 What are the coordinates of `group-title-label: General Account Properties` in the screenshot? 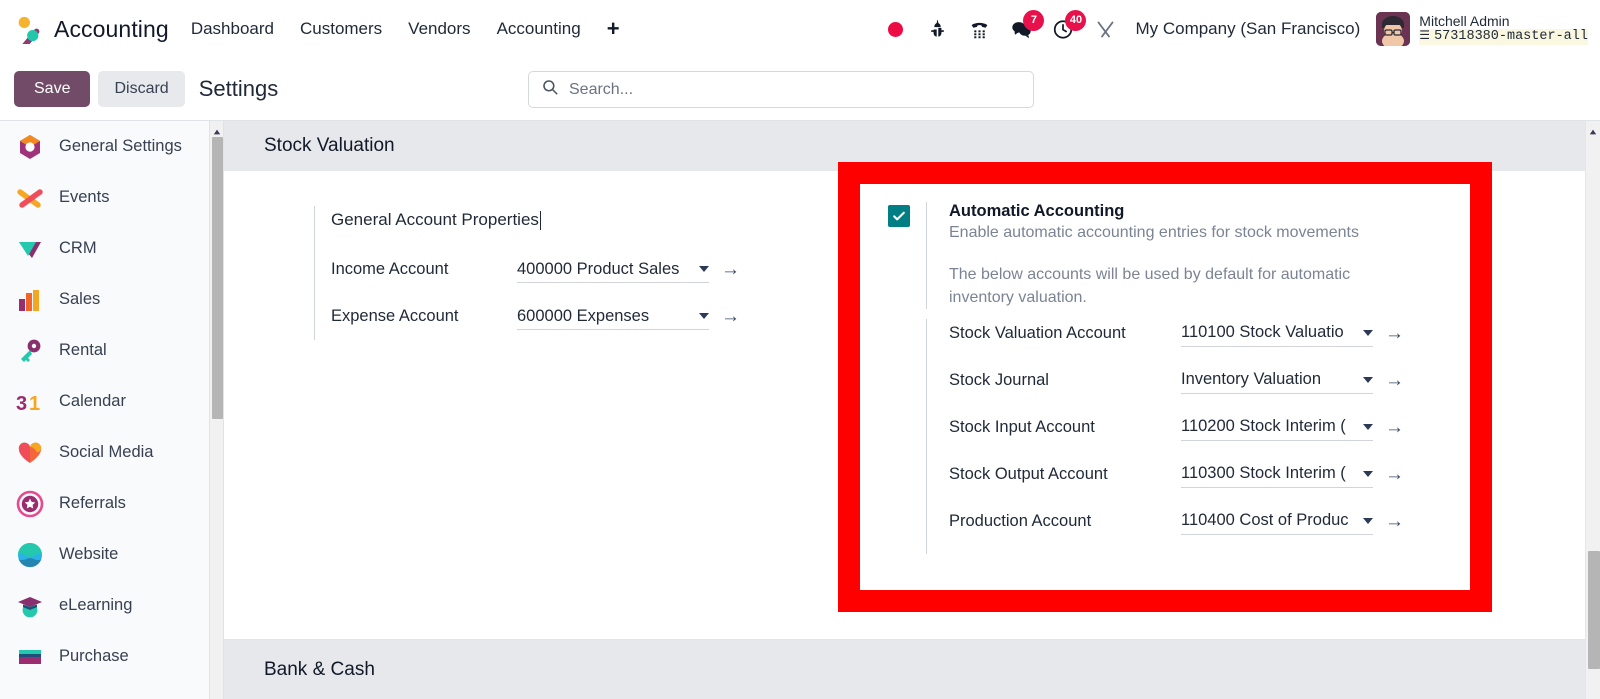 It's located at (435, 219).